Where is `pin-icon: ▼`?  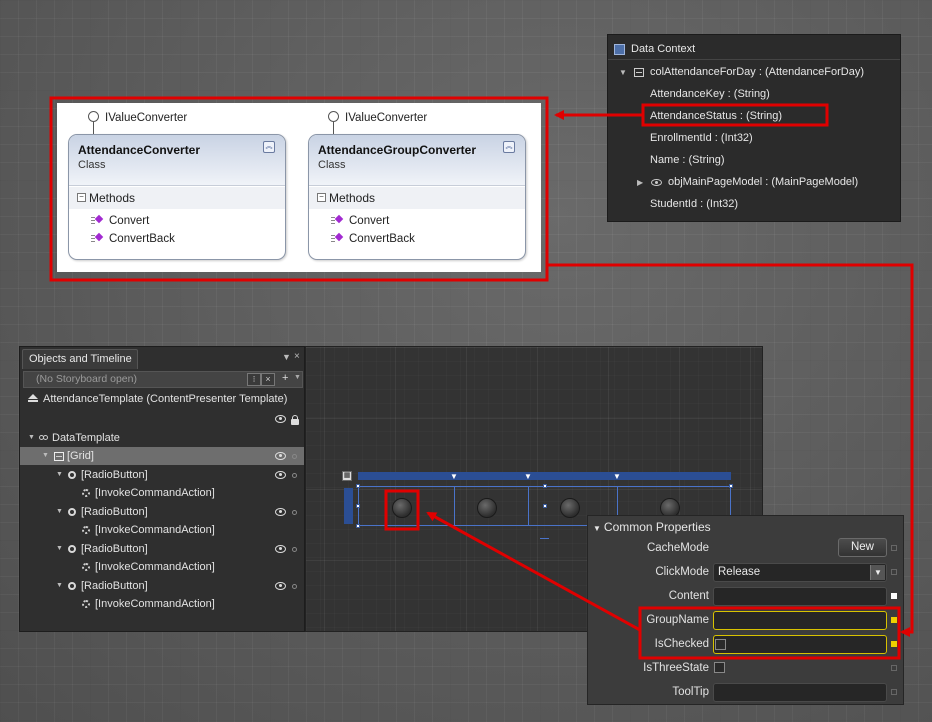
pin-icon: ▼ is located at coordinates (286, 357).